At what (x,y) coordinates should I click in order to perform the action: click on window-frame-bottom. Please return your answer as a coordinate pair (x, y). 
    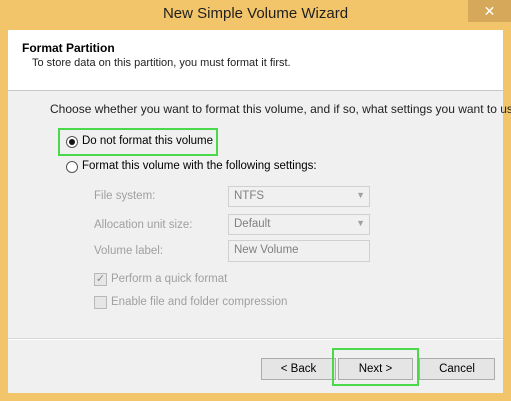
    Looking at the image, I should click on (255, 397).